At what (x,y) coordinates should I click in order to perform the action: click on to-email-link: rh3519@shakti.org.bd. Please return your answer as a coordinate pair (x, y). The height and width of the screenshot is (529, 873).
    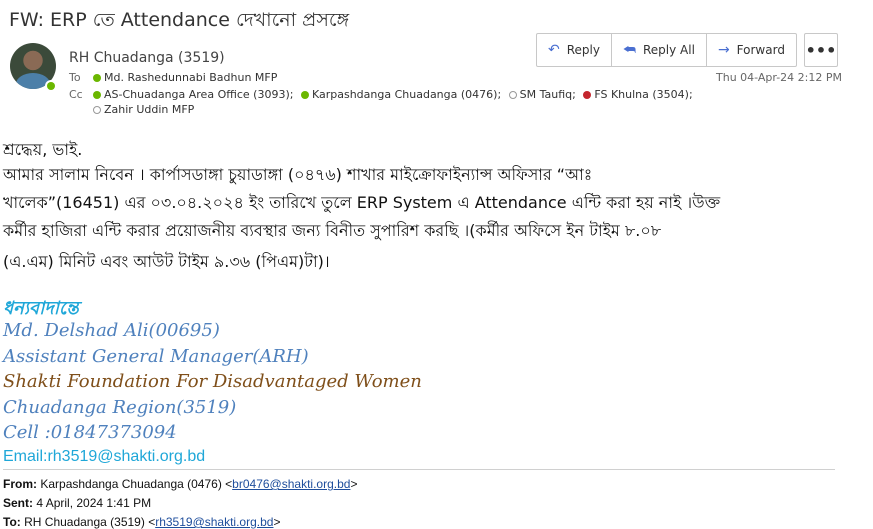
    Looking at the image, I should click on (214, 522).